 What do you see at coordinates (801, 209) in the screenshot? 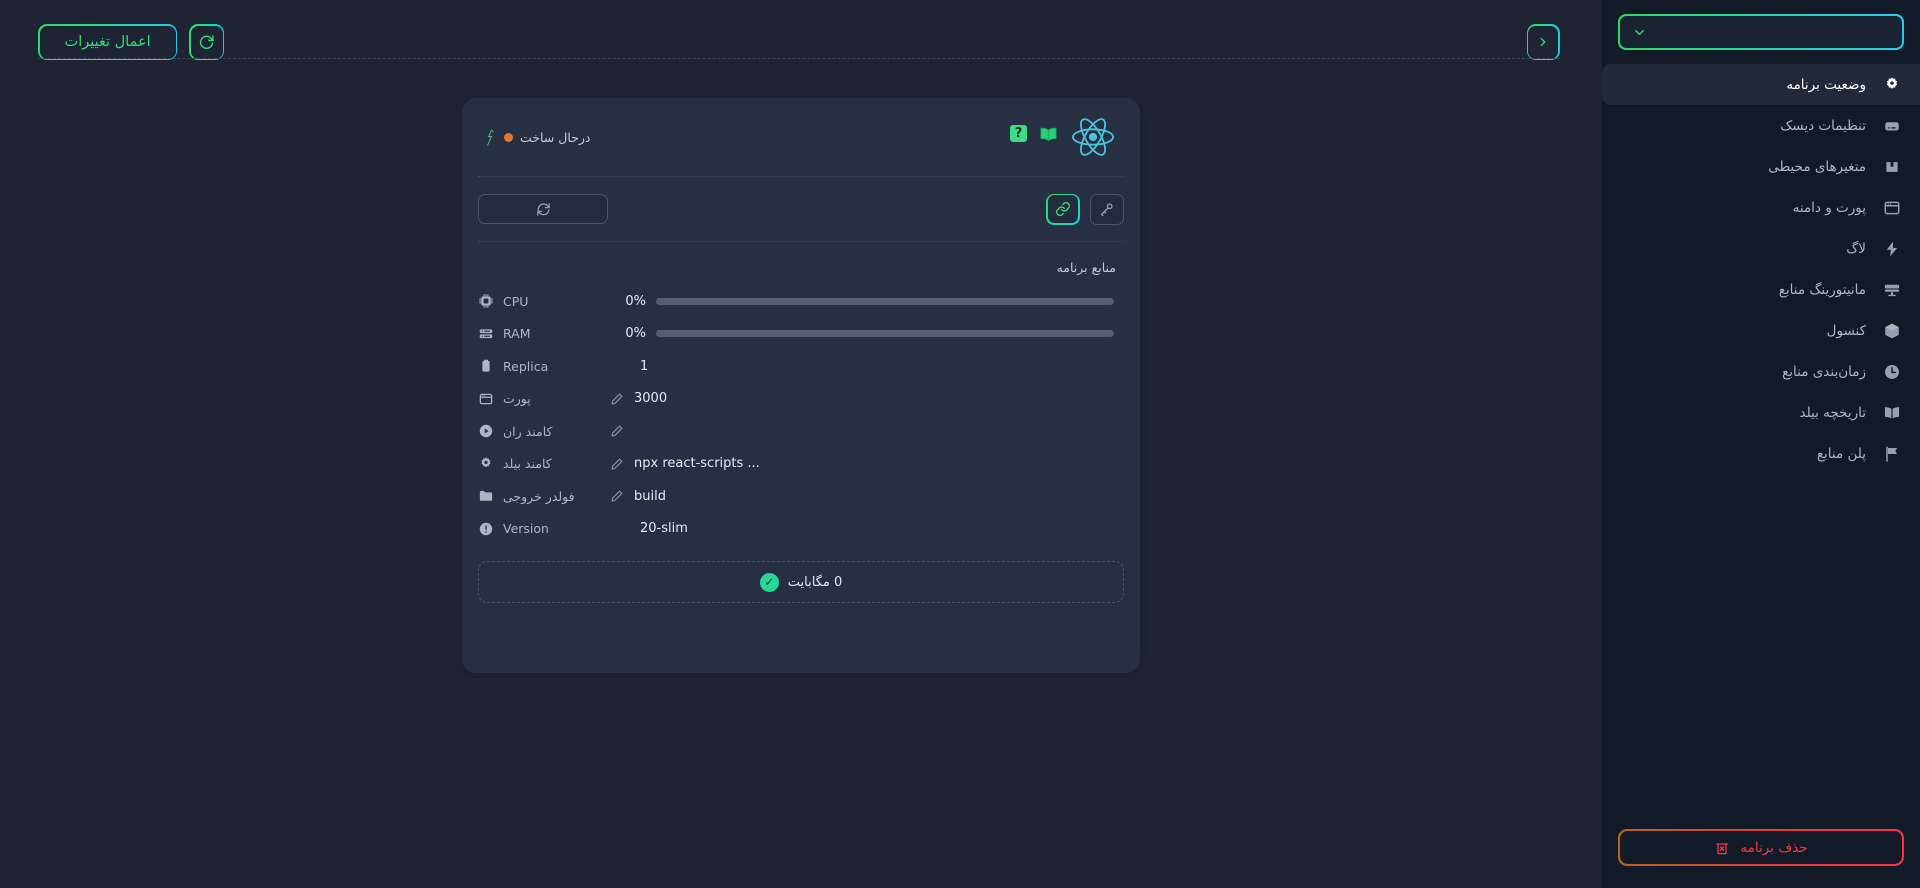
I see `card-actions` at bounding box center [801, 209].